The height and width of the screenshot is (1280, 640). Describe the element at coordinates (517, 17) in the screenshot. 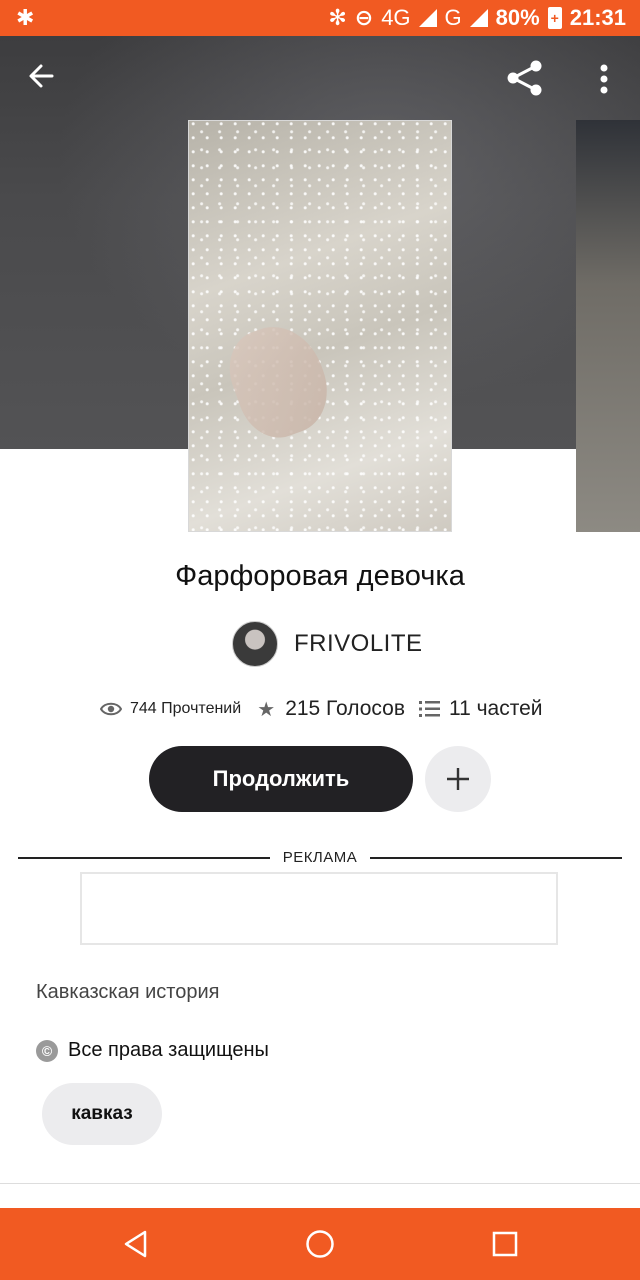

I see `battery-label: 80%` at that location.